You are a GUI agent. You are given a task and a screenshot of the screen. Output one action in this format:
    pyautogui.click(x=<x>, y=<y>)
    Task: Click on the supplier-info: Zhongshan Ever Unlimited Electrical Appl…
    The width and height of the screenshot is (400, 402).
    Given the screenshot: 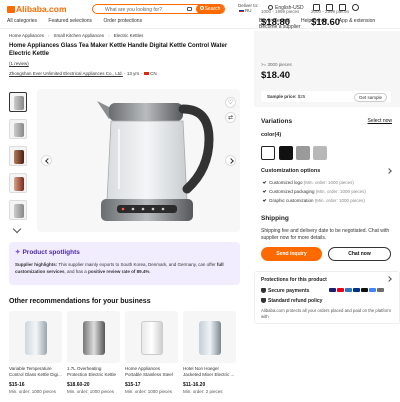 What is the action you would take?
    pyautogui.click(x=83, y=73)
    